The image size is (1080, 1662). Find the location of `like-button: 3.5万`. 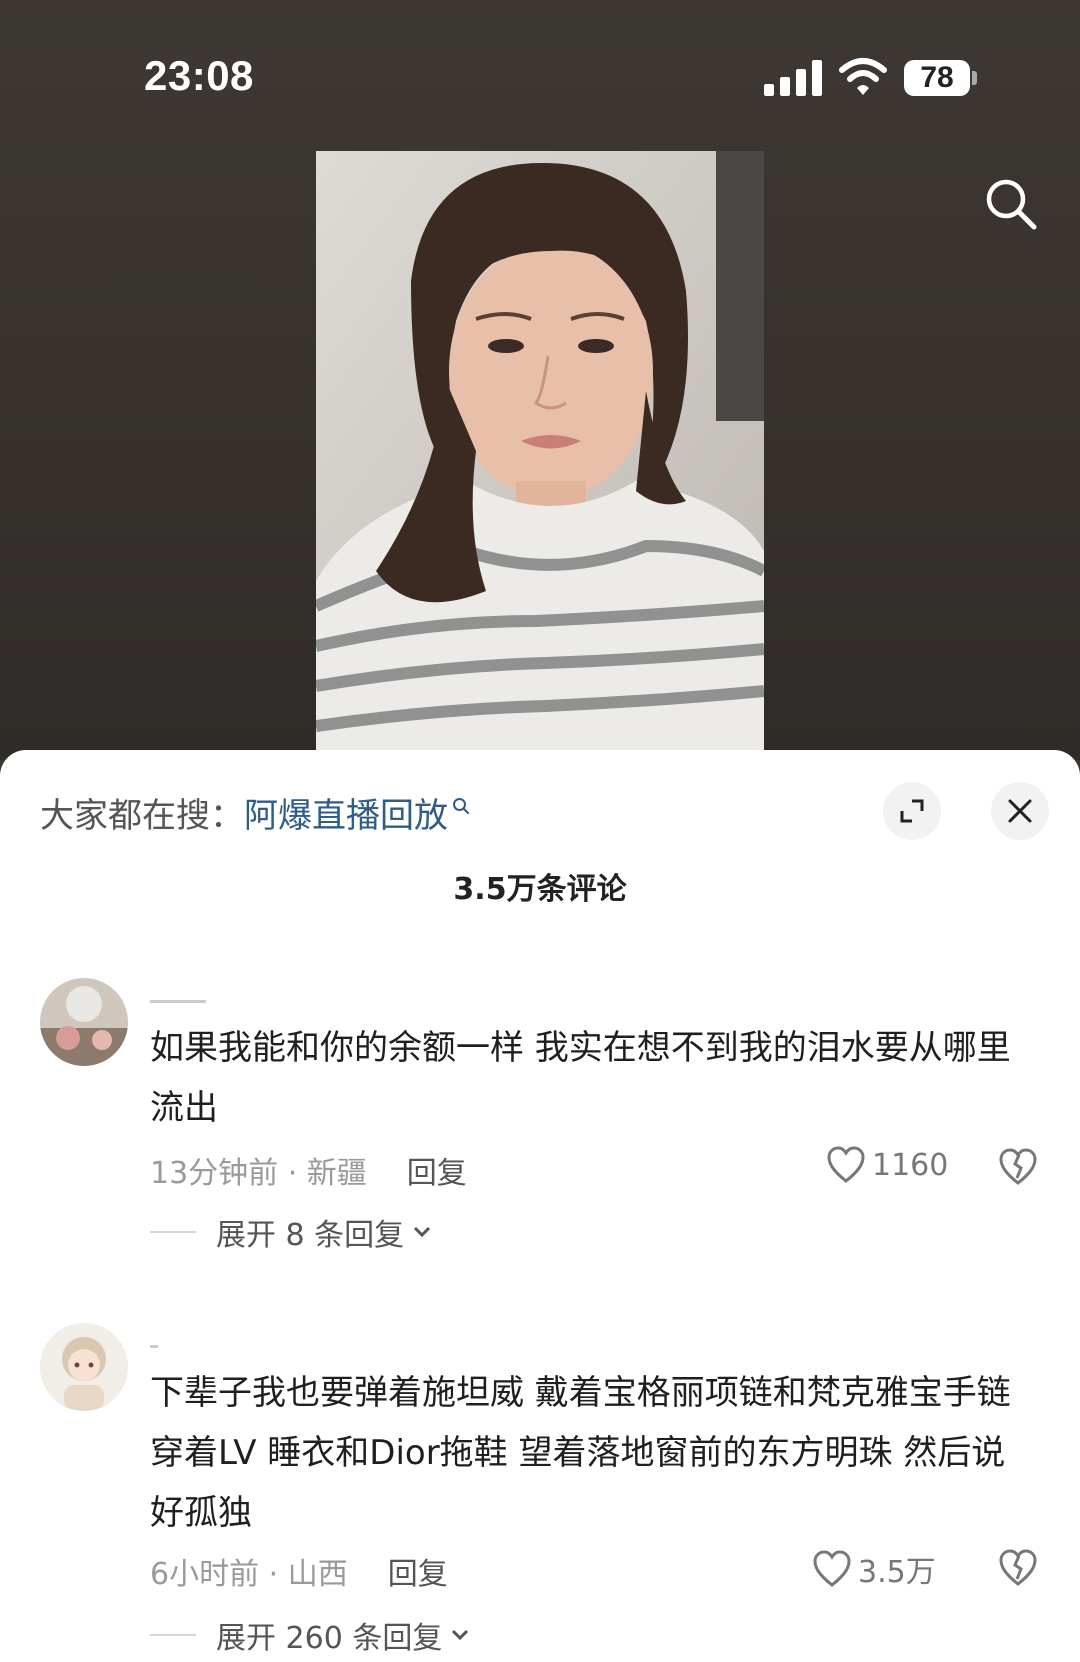

like-button: 3.5万 is located at coordinates (874, 1569).